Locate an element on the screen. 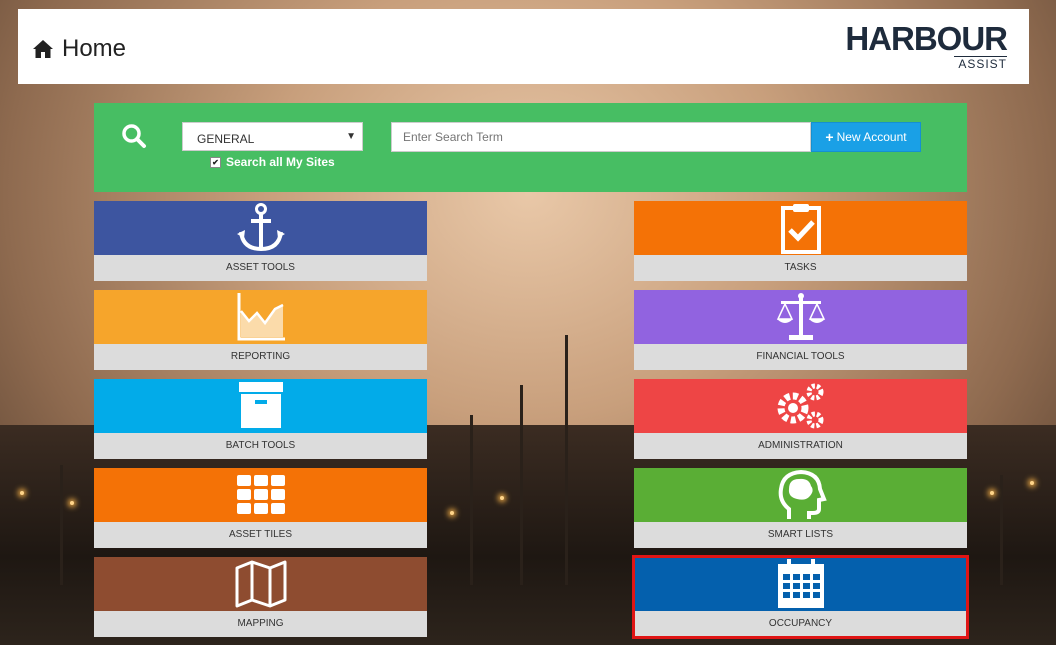 This screenshot has height=645, width=1056. map-icon is located at coordinates (260, 584).